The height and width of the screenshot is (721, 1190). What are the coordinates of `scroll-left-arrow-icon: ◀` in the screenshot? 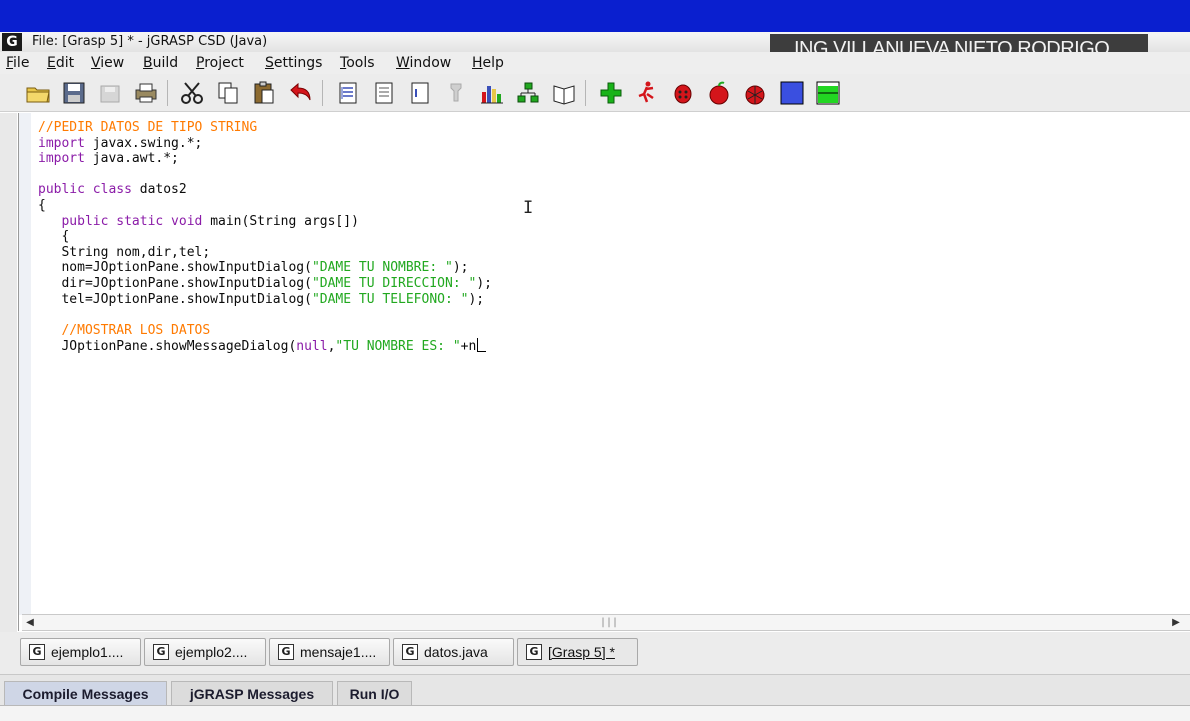 It's located at (30, 622).